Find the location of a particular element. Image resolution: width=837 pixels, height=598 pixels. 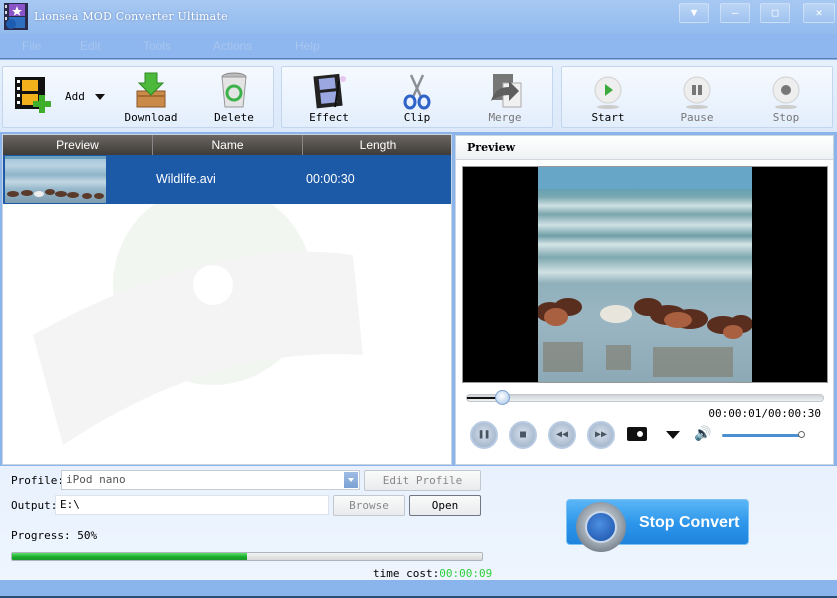

time-cost-value: 00:00:09 is located at coordinates (466, 573).